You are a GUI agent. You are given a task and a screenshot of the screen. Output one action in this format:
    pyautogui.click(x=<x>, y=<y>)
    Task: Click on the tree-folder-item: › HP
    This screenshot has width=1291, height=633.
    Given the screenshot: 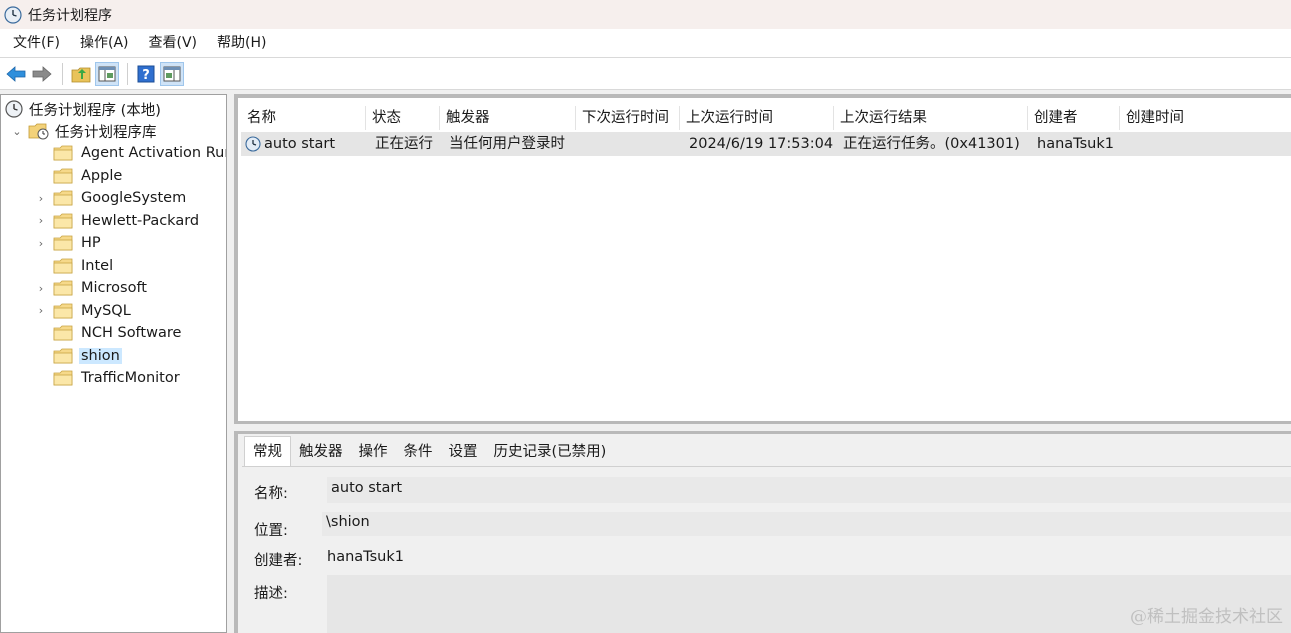 What is the action you would take?
    pyautogui.click(x=68, y=243)
    